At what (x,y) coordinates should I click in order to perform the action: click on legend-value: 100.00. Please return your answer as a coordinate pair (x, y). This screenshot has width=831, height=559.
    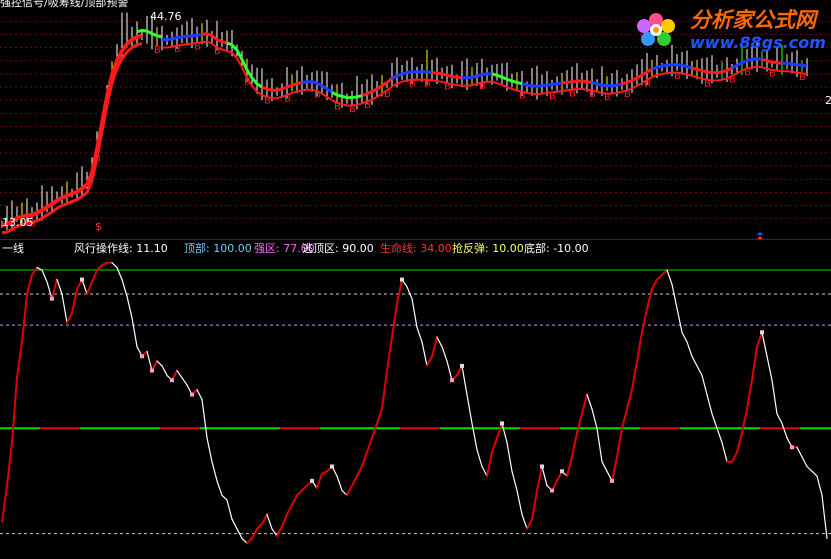
    Looking at the image, I should click on (231, 248).